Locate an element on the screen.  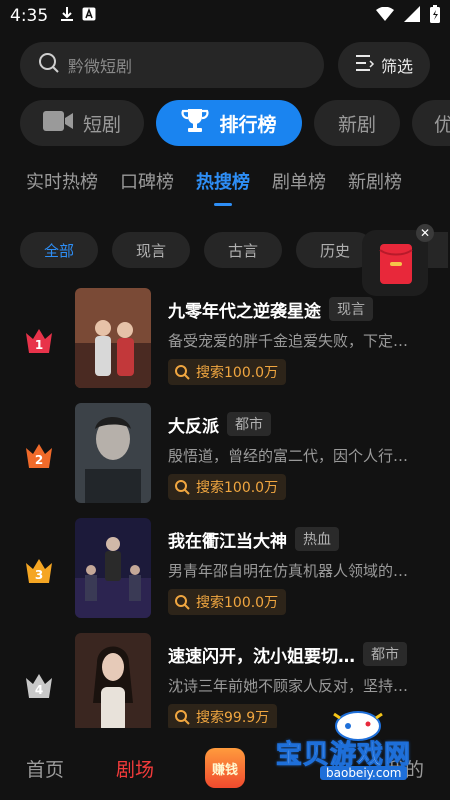
rank-tab-realtime: 实时热榜 is located at coordinates (62, 188).